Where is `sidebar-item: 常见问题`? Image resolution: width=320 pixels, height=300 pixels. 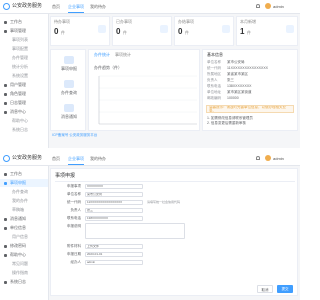 sidebar-item: 常见问题 is located at coordinates (24, 264).